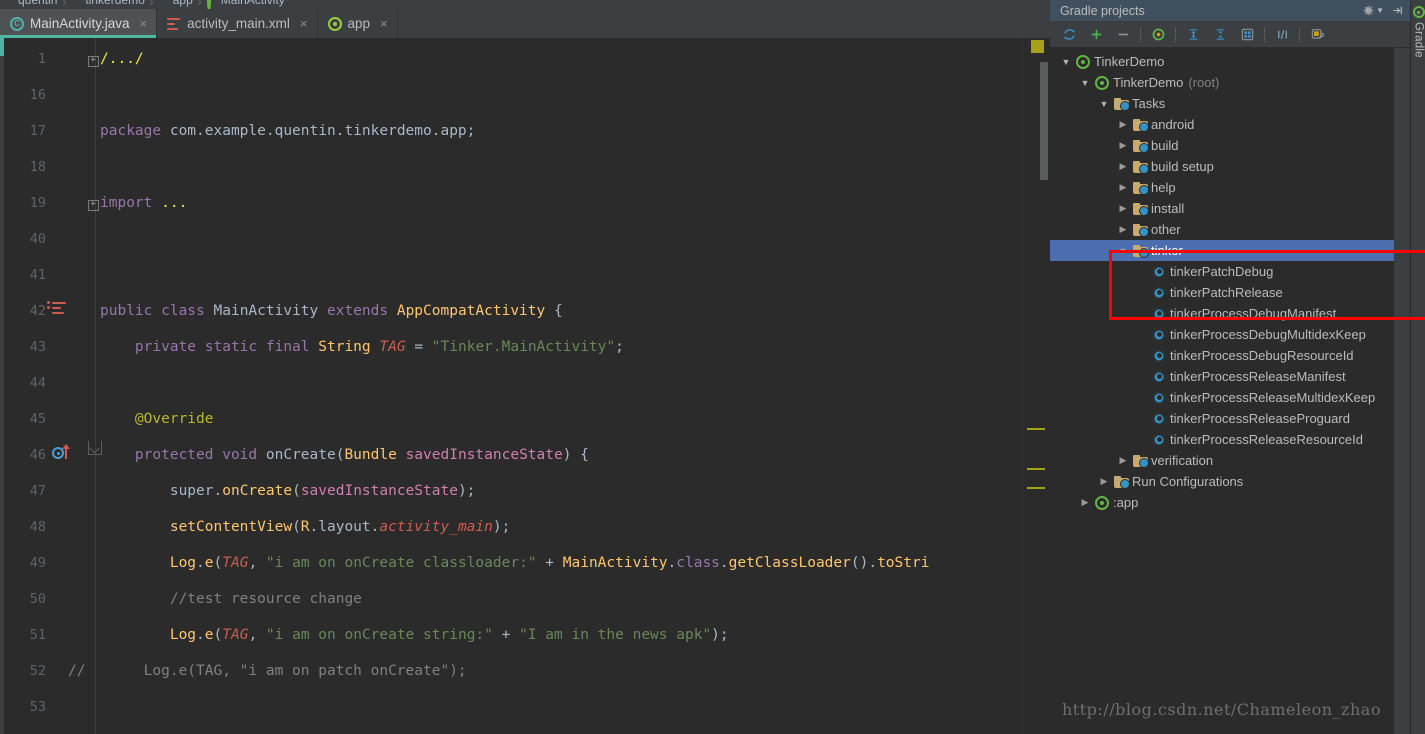  Describe the element at coordinates (1222, 481) in the screenshot. I see `gradle-tree-item-run-configurations: ▶ Run Configurations` at that location.